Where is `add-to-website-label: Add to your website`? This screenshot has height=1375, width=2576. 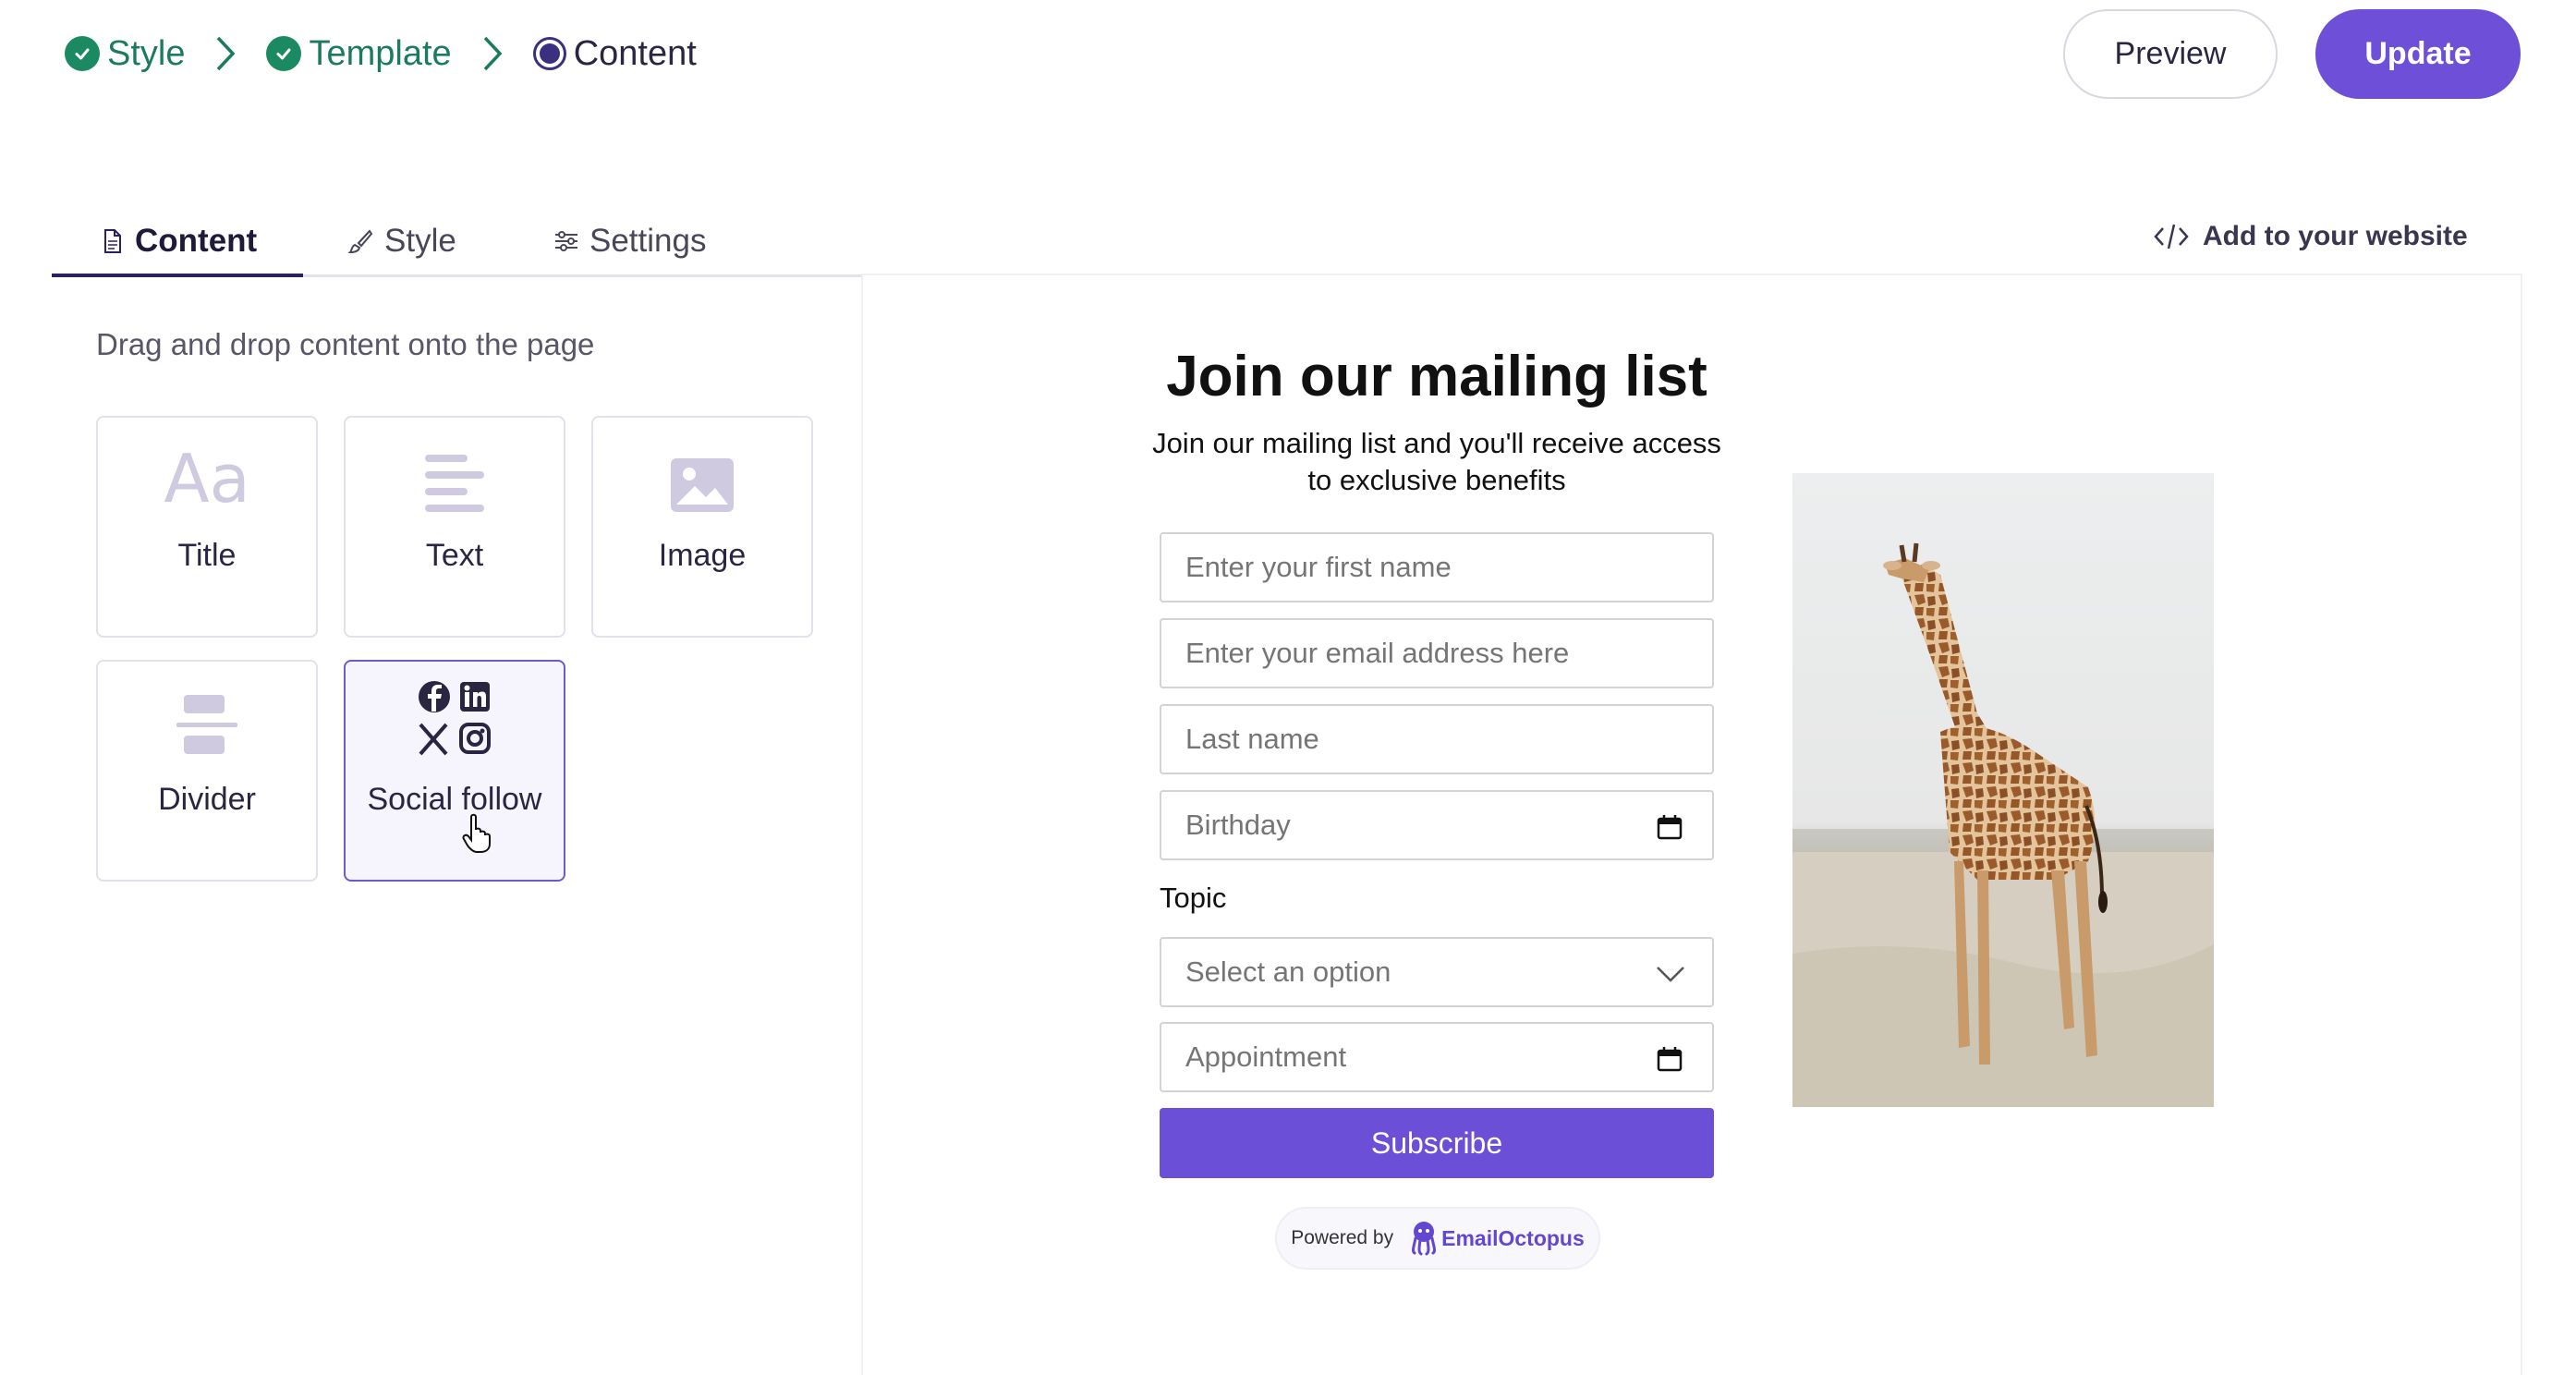
add-to-website-label: Add to your website is located at coordinates (2335, 236).